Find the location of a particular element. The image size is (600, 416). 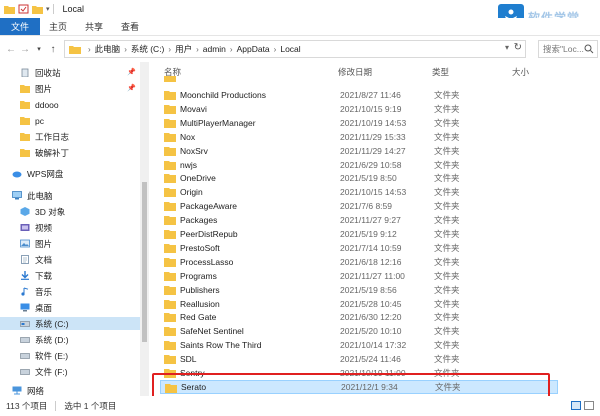

table-row: nwjs 2021/6/29 10:58 文件夹 is located at coordinates (359, 165).